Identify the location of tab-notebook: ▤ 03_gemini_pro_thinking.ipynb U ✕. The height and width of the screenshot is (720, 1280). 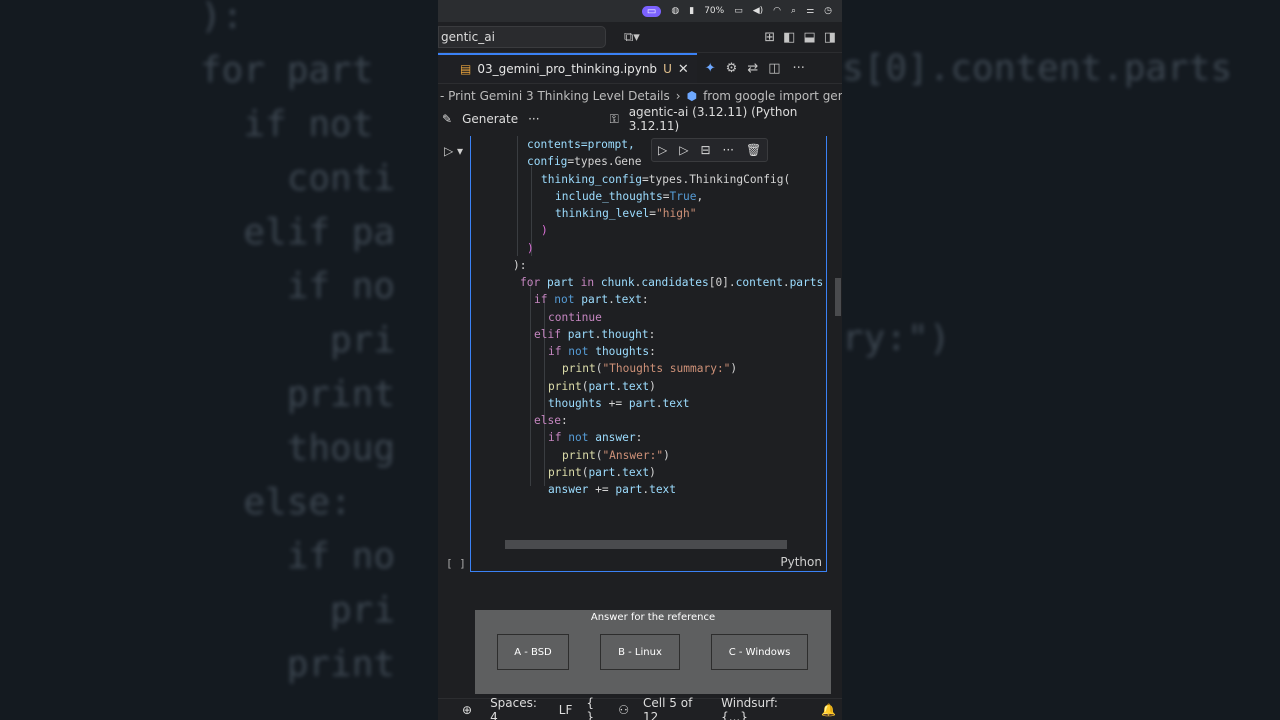
(567, 68).